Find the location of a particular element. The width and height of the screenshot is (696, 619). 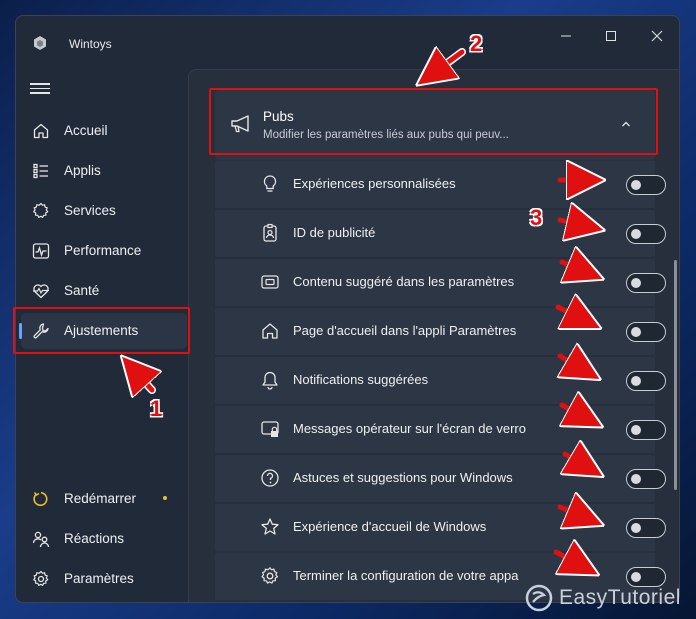

watermark-text: EasyTutoriel is located at coordinates (620, 597).